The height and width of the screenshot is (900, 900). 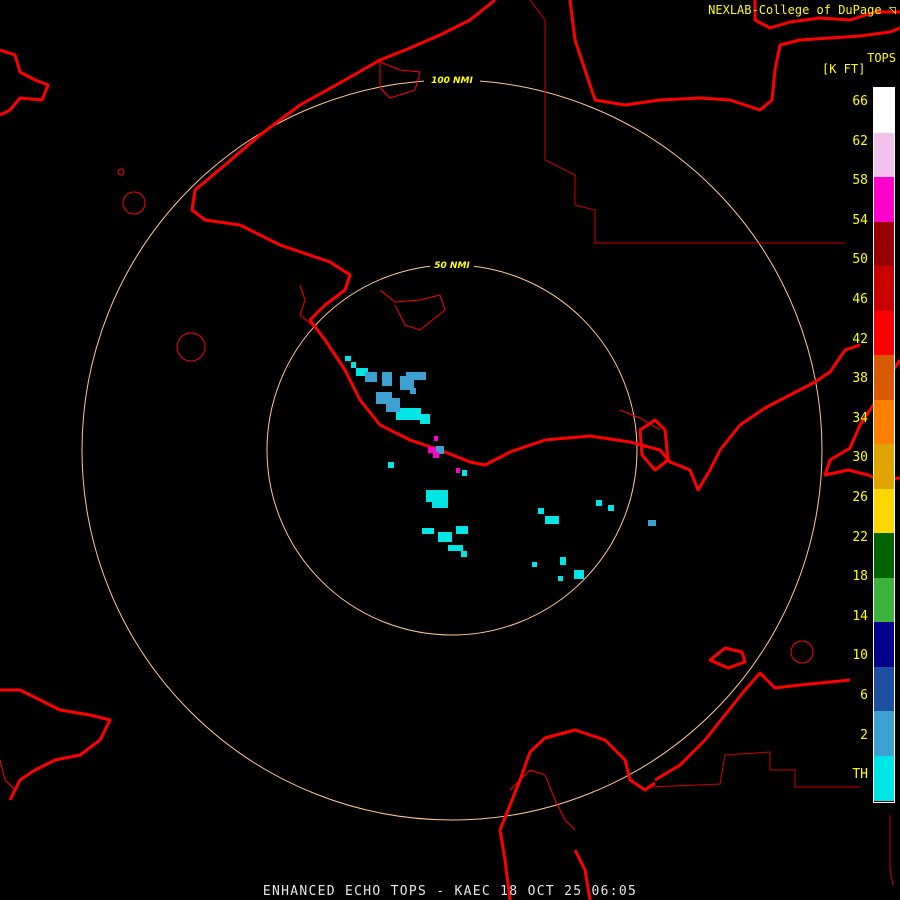 I want to click on color-scale-bar, so click(x=884, y=445).